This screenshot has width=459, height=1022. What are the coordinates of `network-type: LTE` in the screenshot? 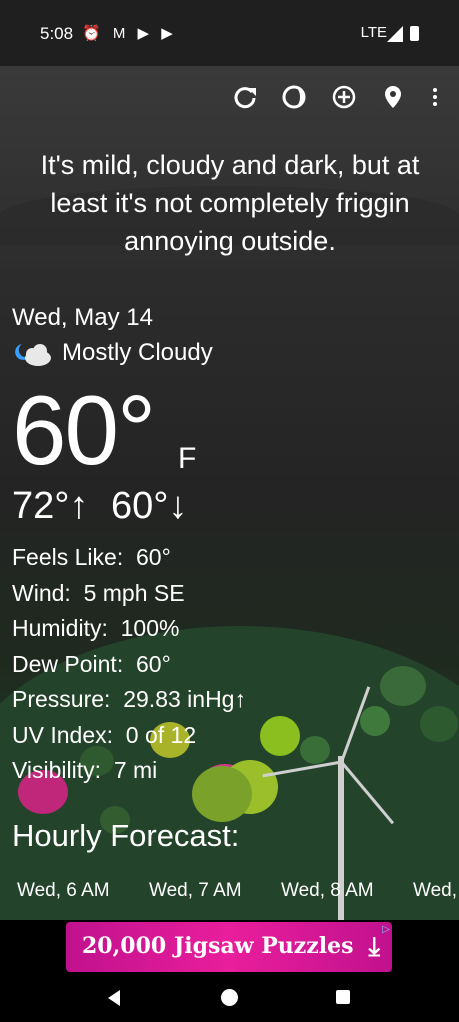 It's located at (373, 32).